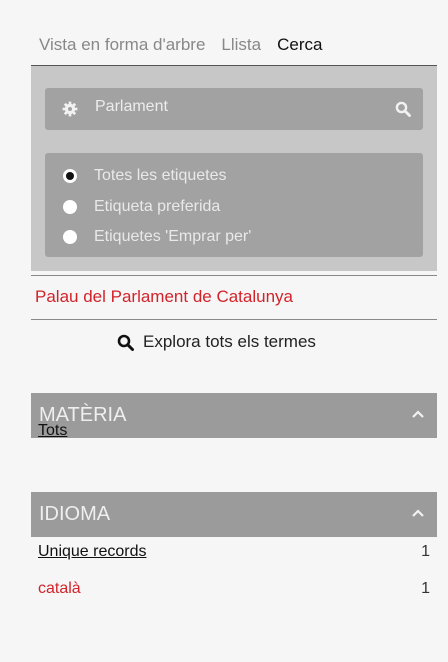 Image resolution: width=448 pixels, height=662 pixels. I want to click on radio-all-labels: Totes les etiquetes, so click(145, 176).